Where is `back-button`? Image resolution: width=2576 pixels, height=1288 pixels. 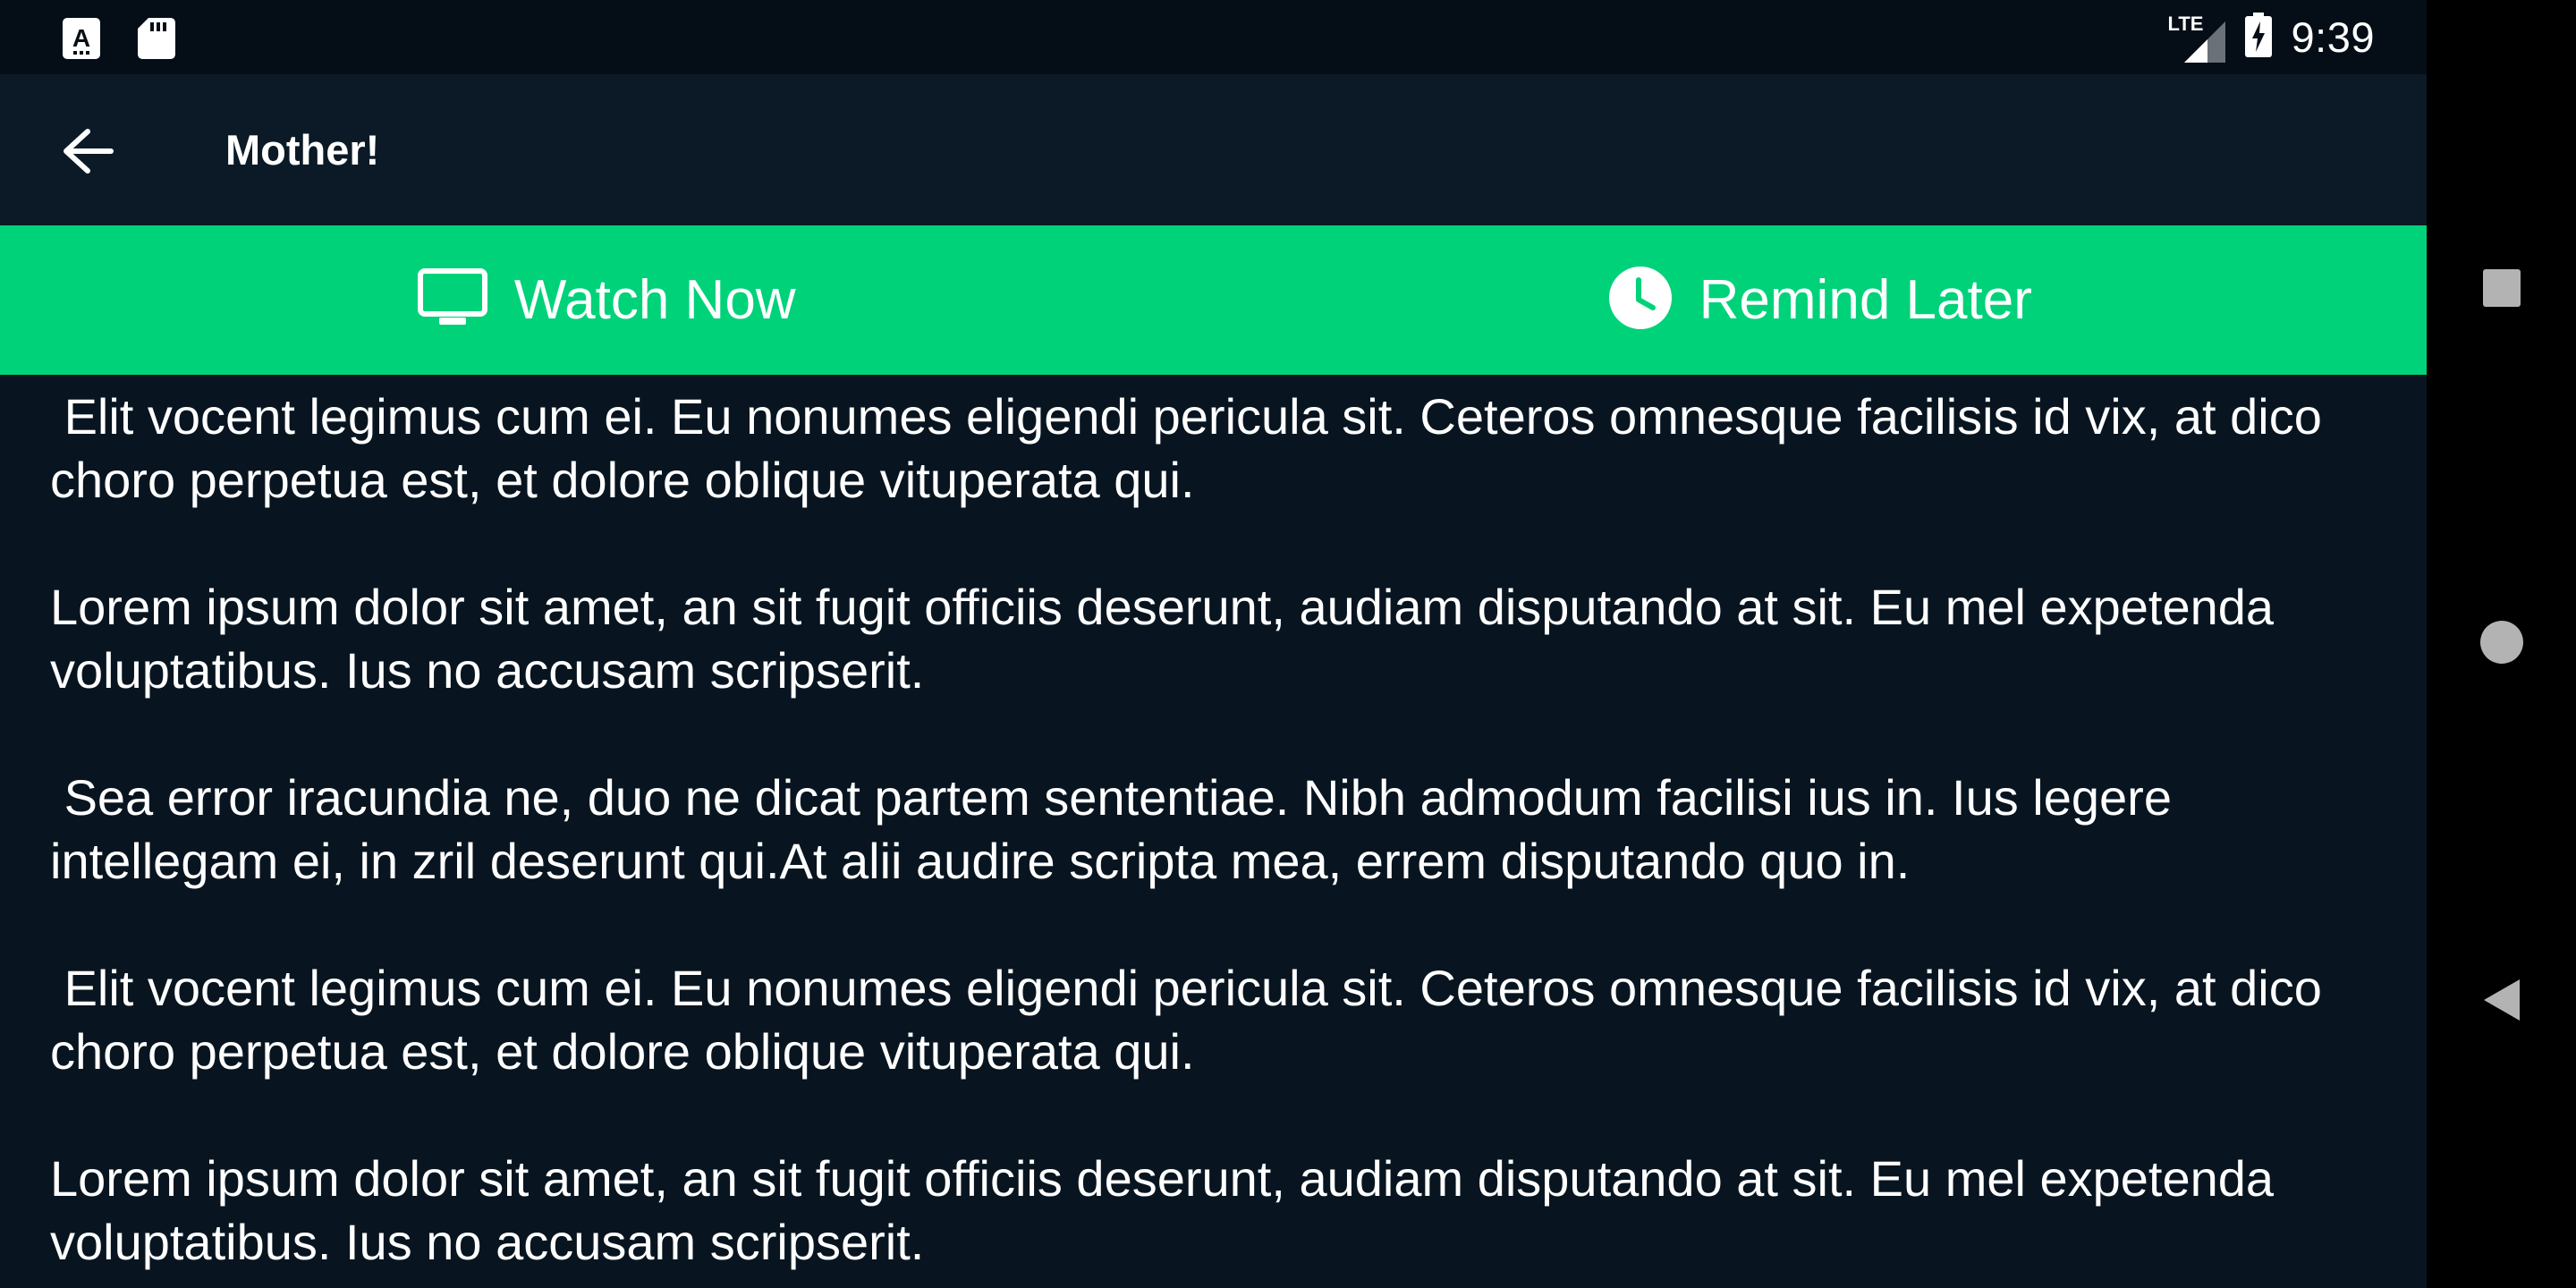 back-button is located at coordinates (88, 151).